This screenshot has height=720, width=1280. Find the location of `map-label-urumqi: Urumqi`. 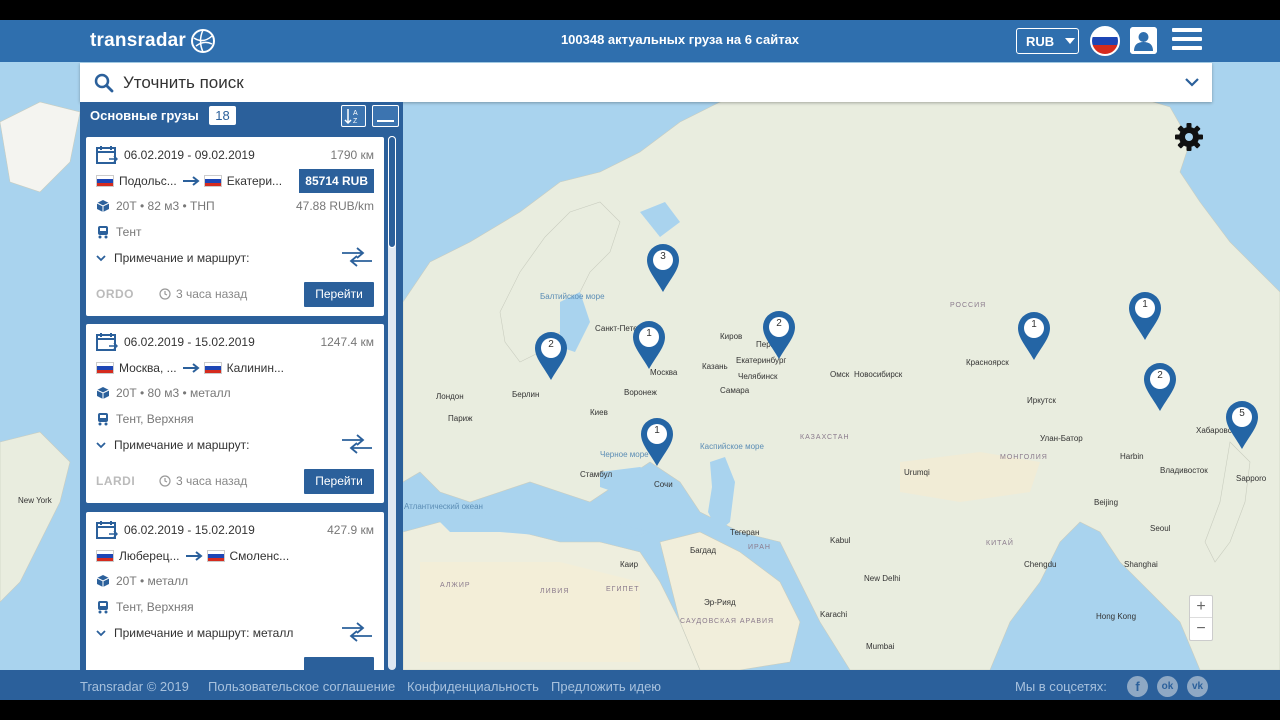

map-label-urumqi: Urumqi is located at coordinates (917, 472).